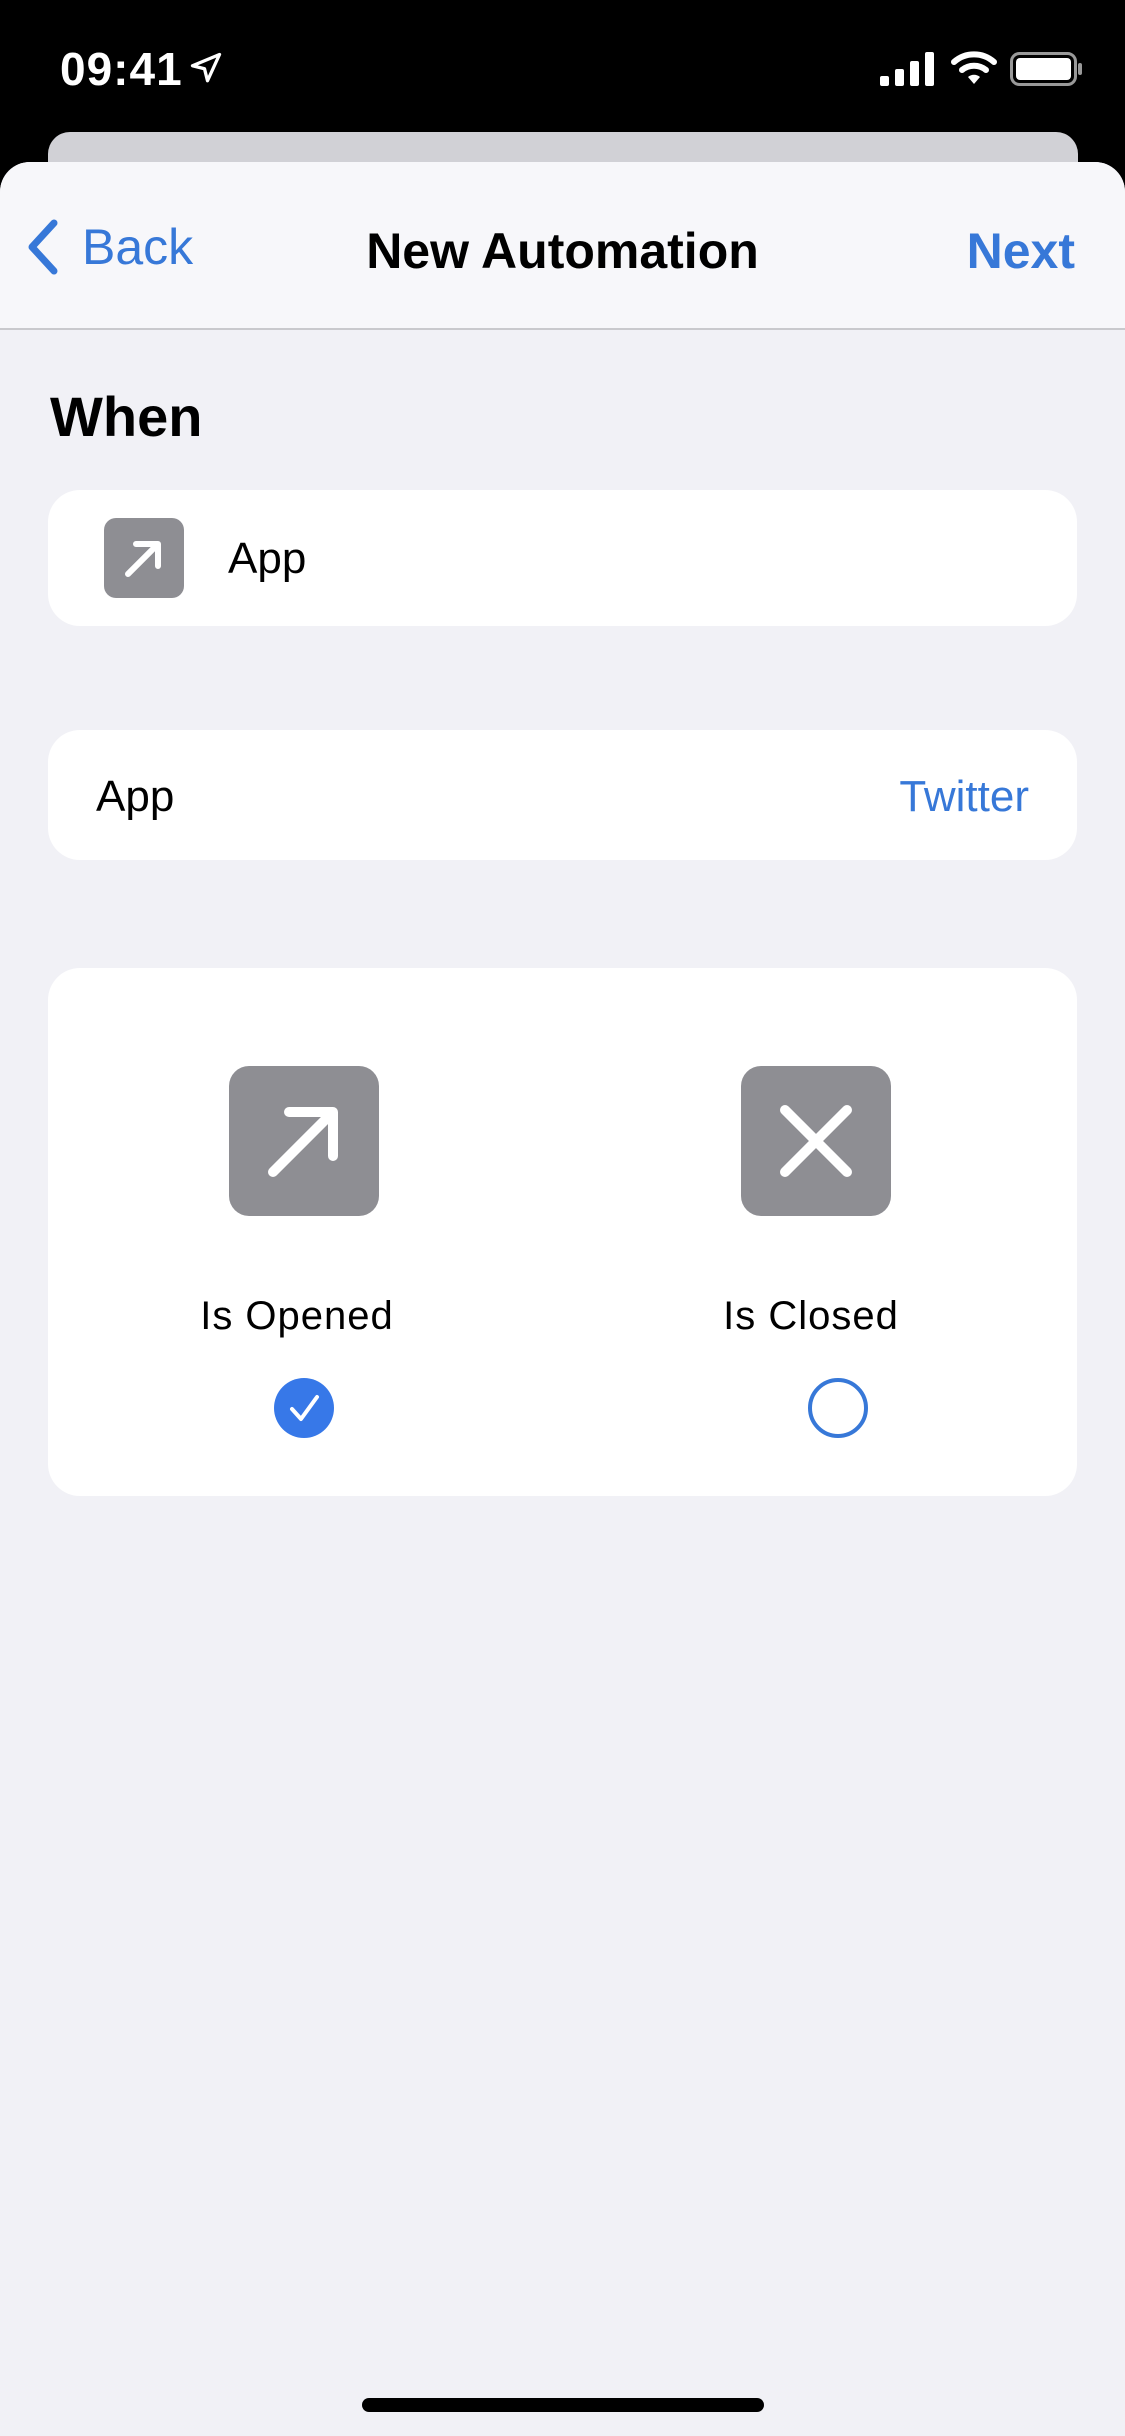 The height and width of the screenshot is (2436, 1125). Describe the element at coordinates (819, 1232) in the screenshot. I see `option-is-closed: Is Closed` at that location.